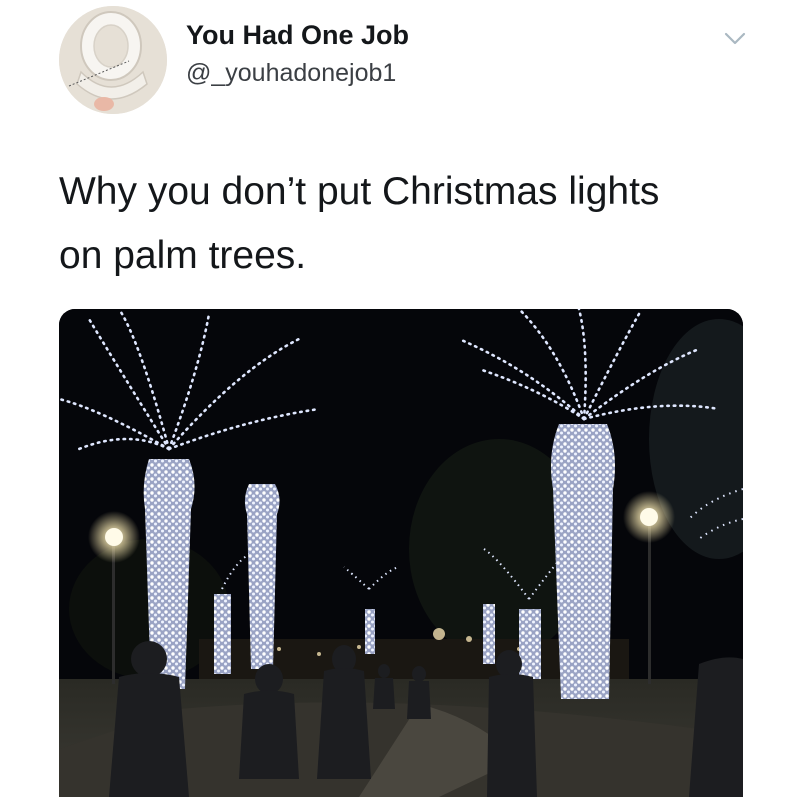  What do you see at coordinates (291, 73) in the screenshot?
I see `author-handle: @_youhadonejob1` at bounding box center [291, 73].